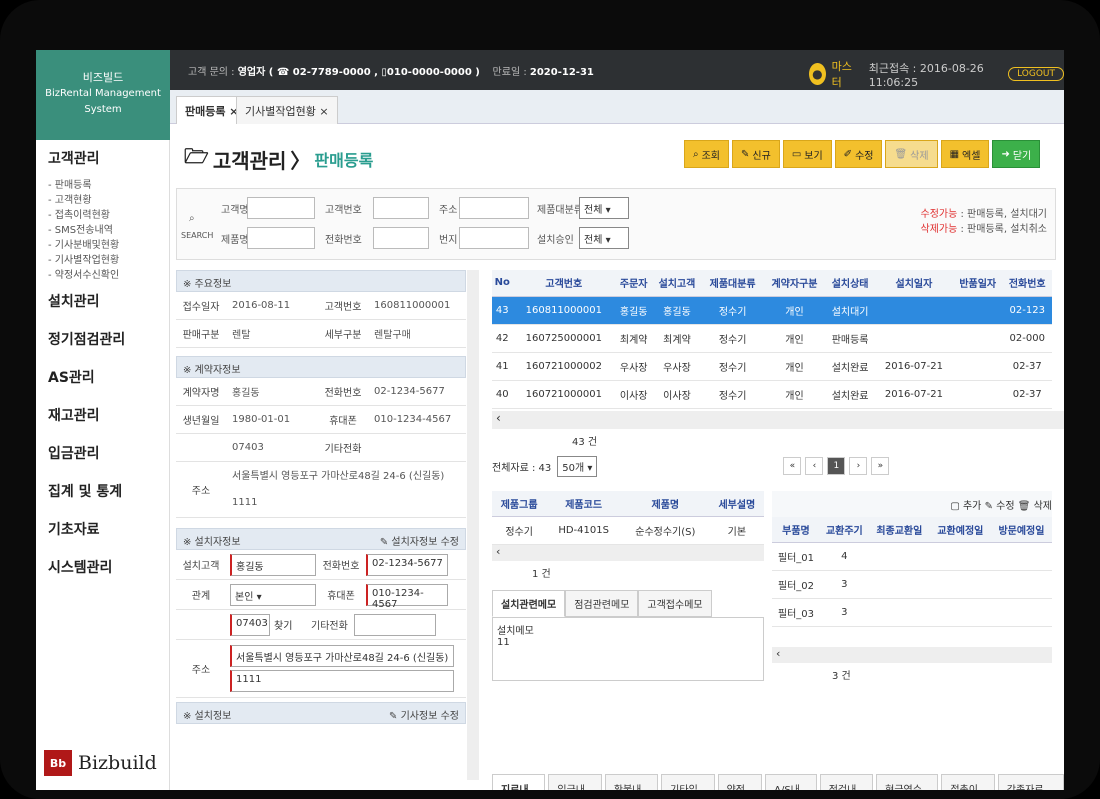 The image size is (1100, 799). What do you see at coordinates (102, 416) in the screenshot?
I see `menu-inventory: 재고관리` at bounding box center [102, 416].